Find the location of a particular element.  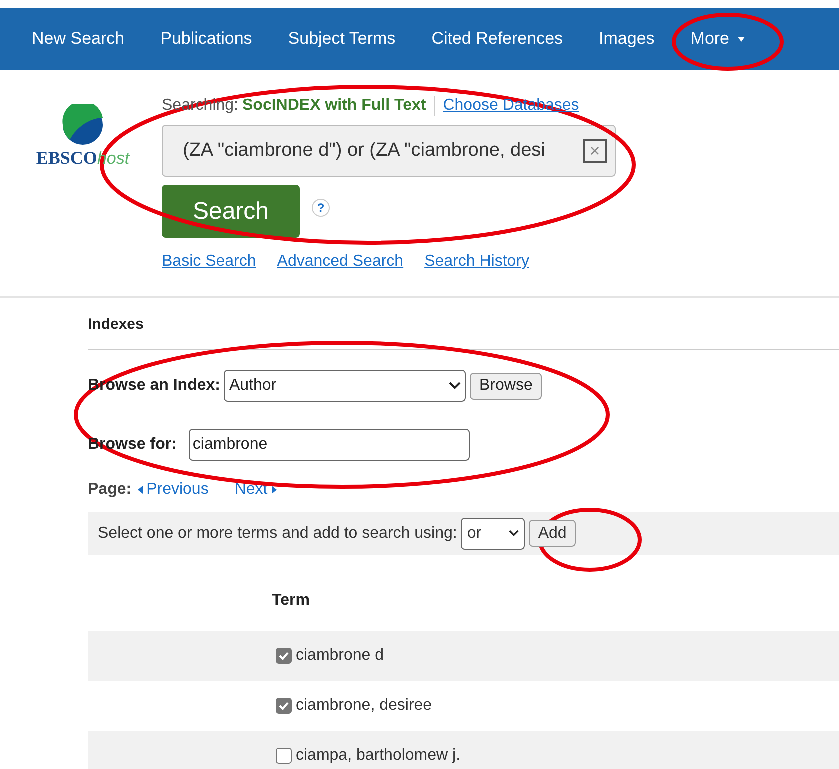

help-icon: ? is located at coordinates (321, 207).